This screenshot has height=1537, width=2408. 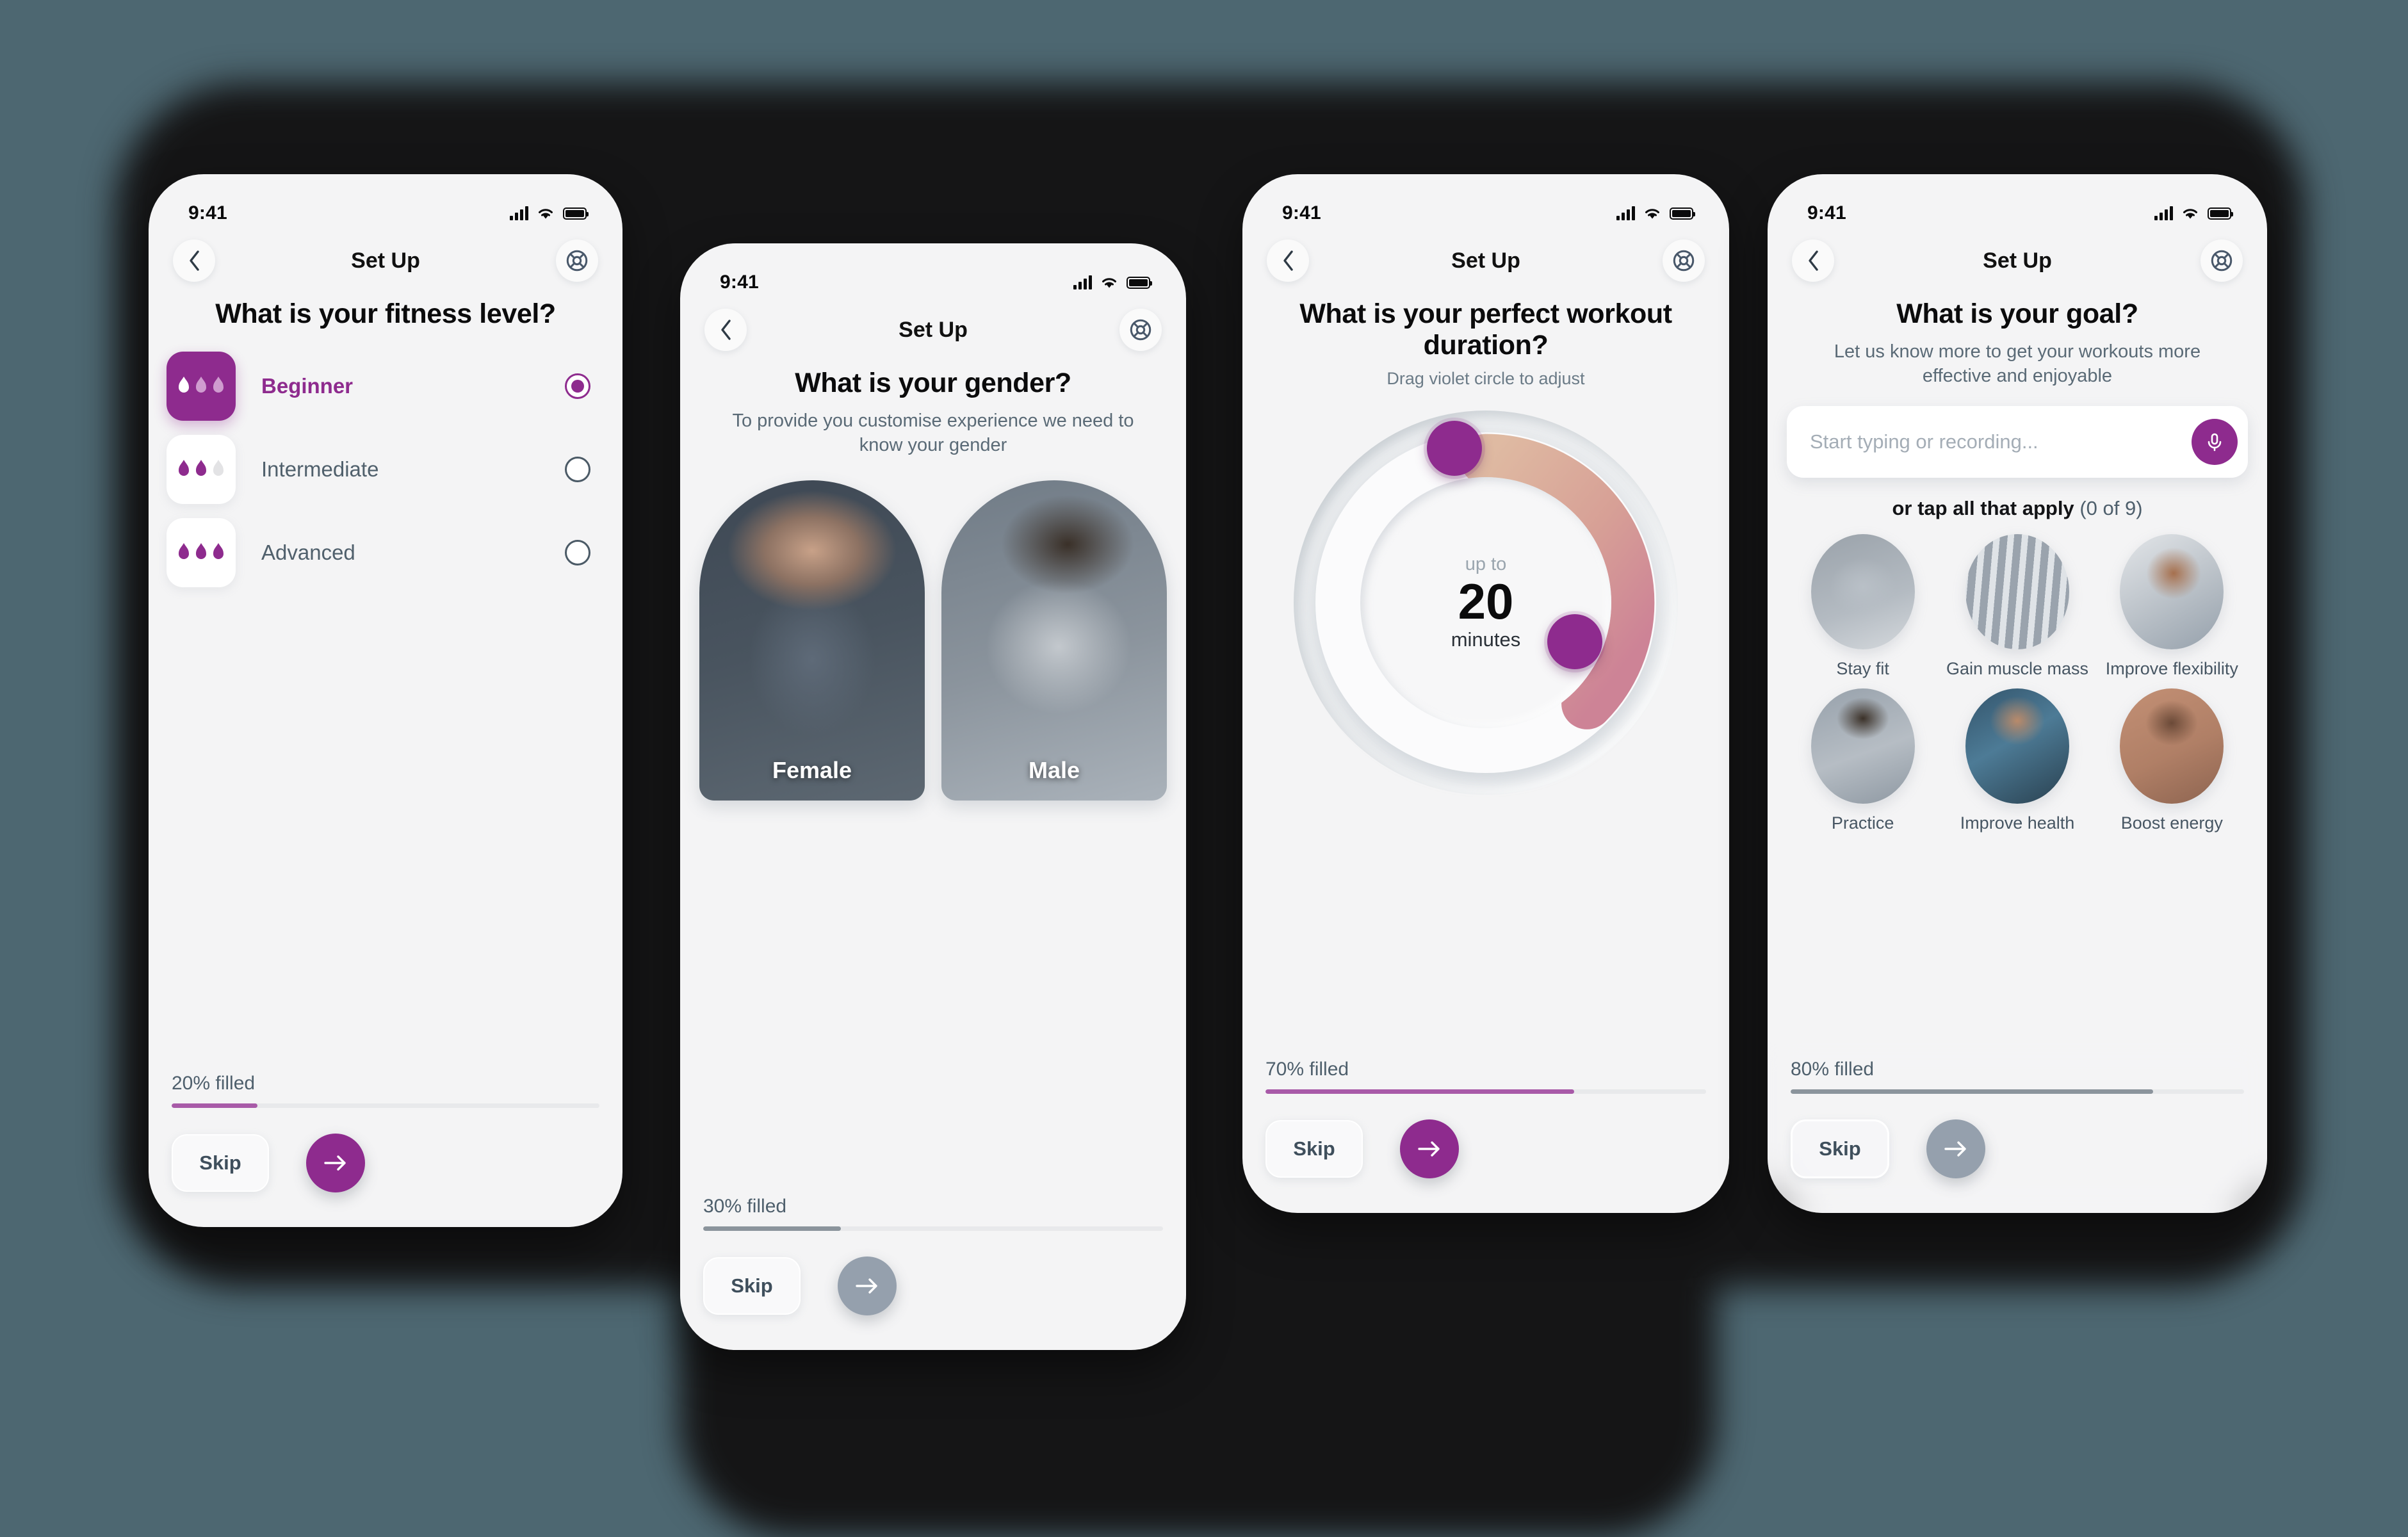 I want to click on goal-item-boost-energy: Boost energy, so click(x=2172, y=760).